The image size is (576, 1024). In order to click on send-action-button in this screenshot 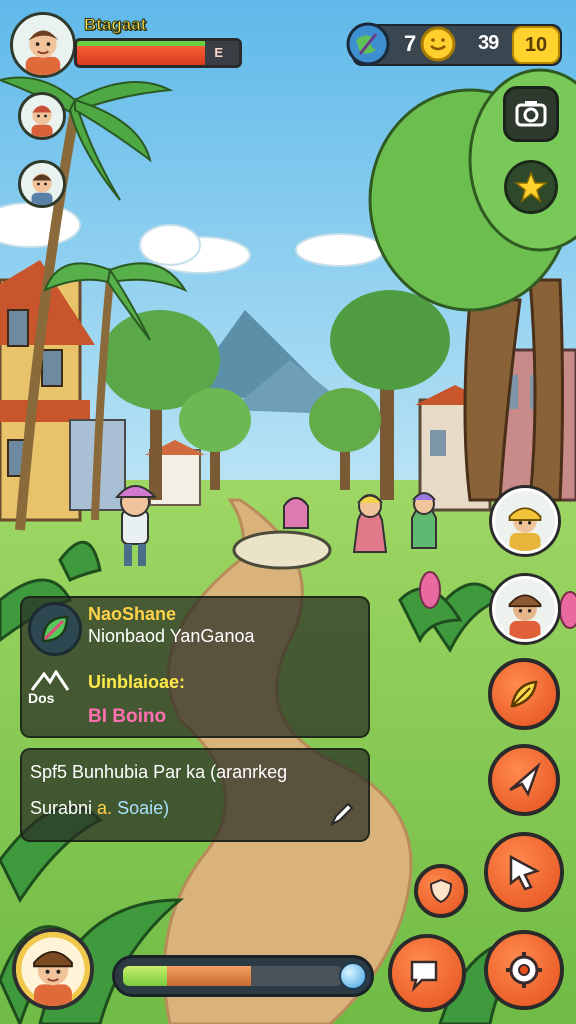, I will do `click(524, 780)`.